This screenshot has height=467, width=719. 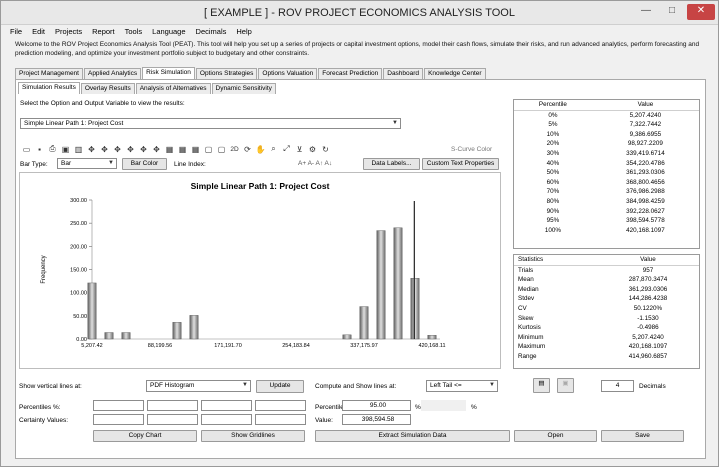 I want to click on tab-forecast-prediction: Forecast Prediction, so click(x=350, y=73).